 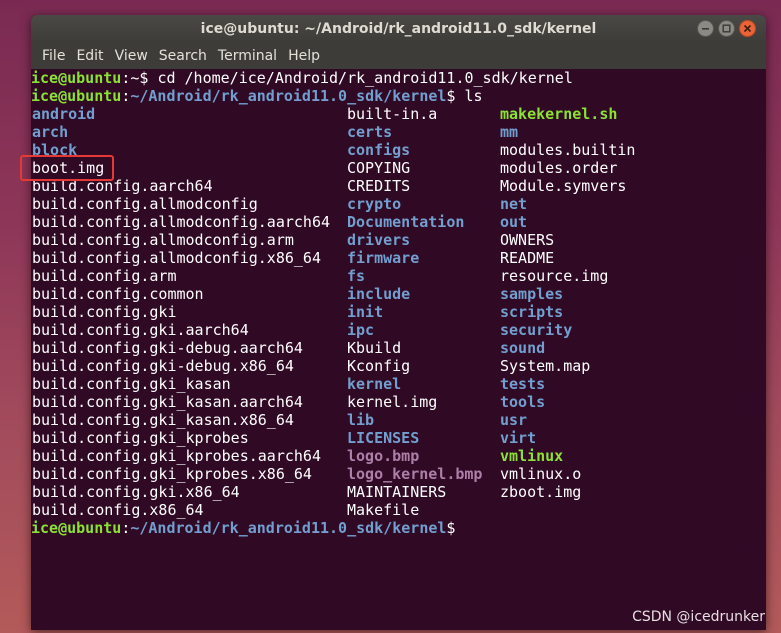 I want to click on close-button, so click(x=747, y=28).